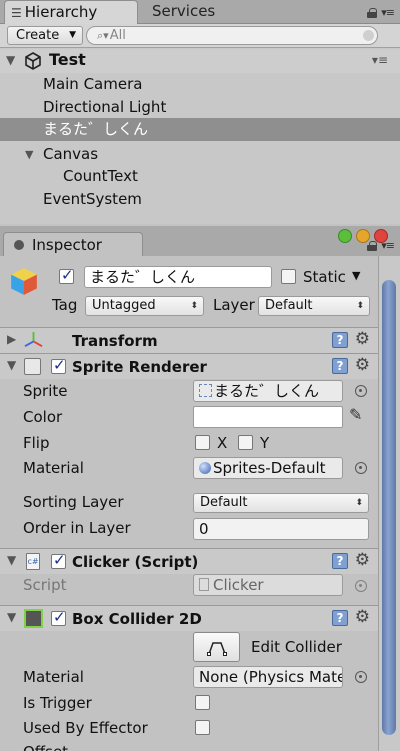  Describe the element at coordinates (245, 442) in the screenshot. I see `flip-y-checkbox` at that location.